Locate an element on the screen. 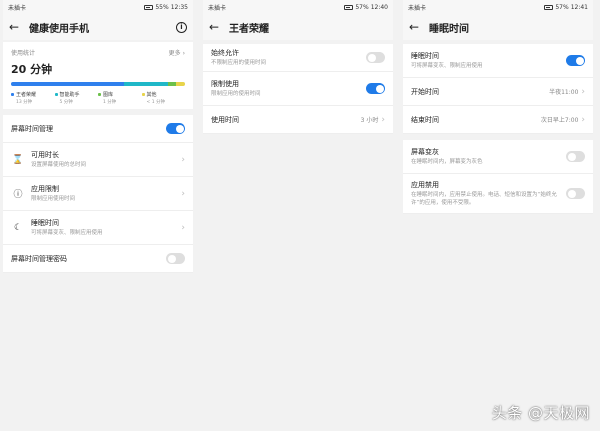 Image resolution: width=600 pixels, height=431 pixels. clock: 12:40 is located at coordinates (379, 7).